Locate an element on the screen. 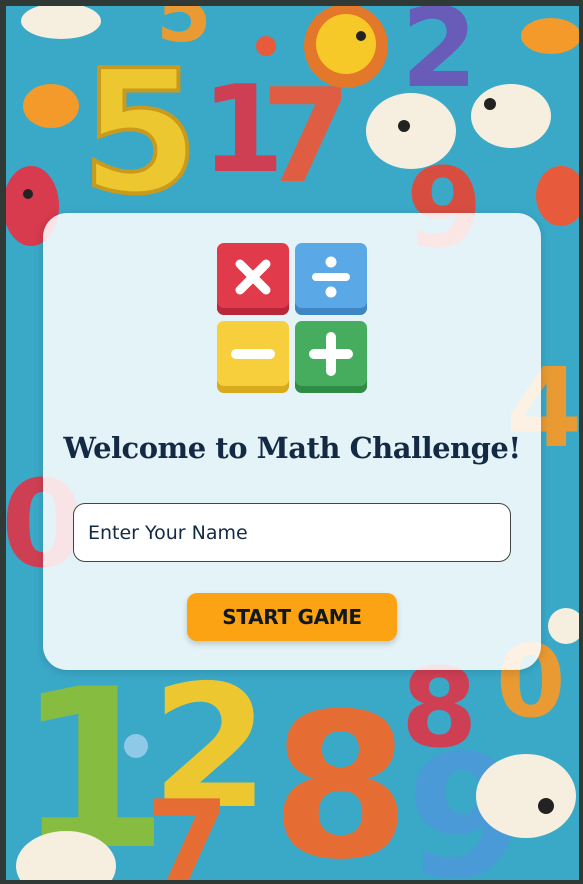 This screenshot has width=583, height=884. math-operations-logo is located at coordinates (292, 318).